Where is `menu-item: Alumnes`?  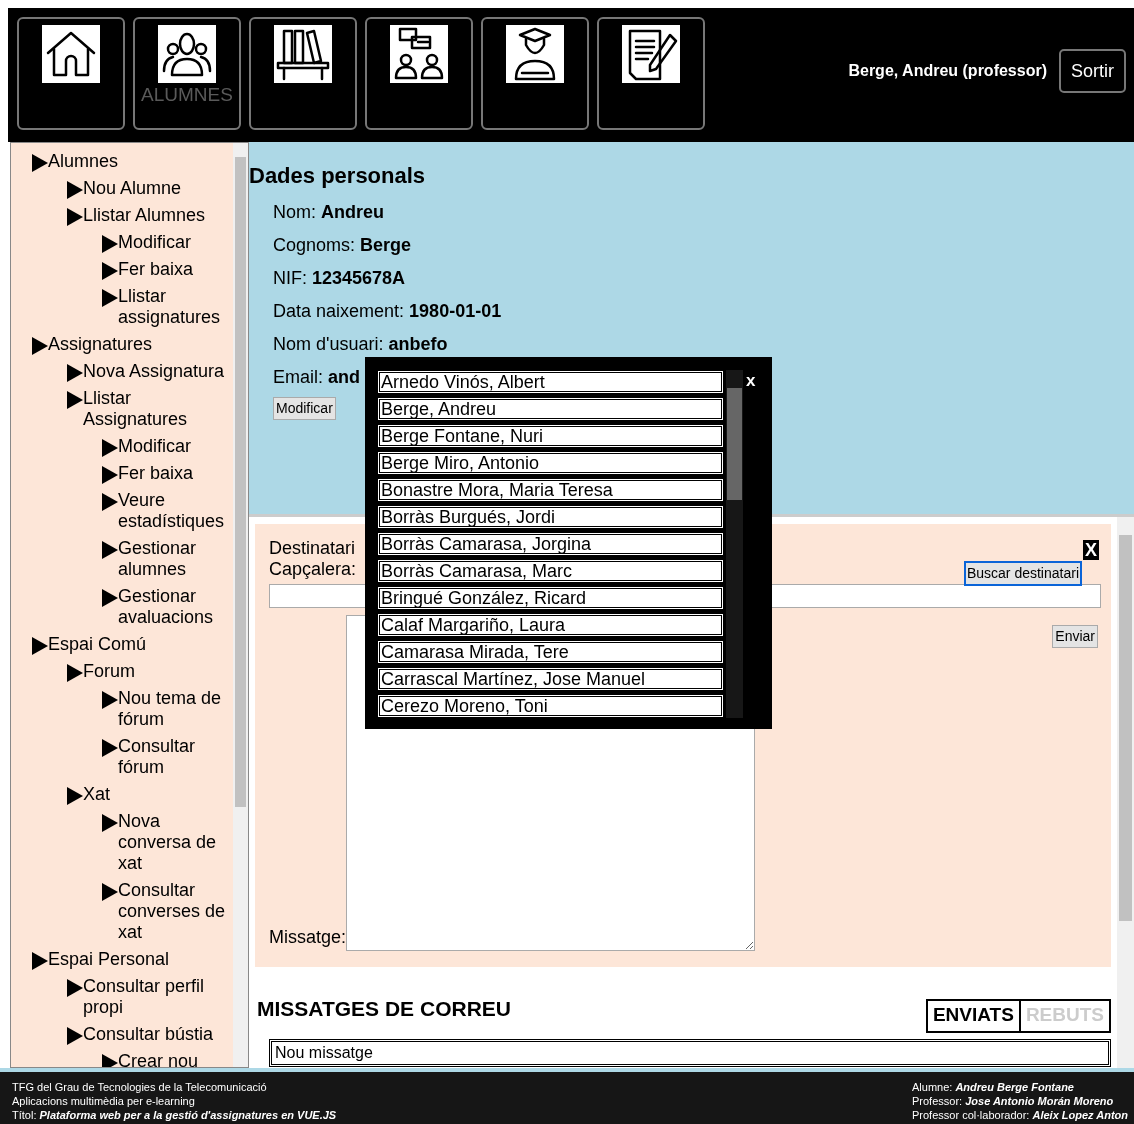
menu-item: Alumnes is located at coordinates (83, 161).